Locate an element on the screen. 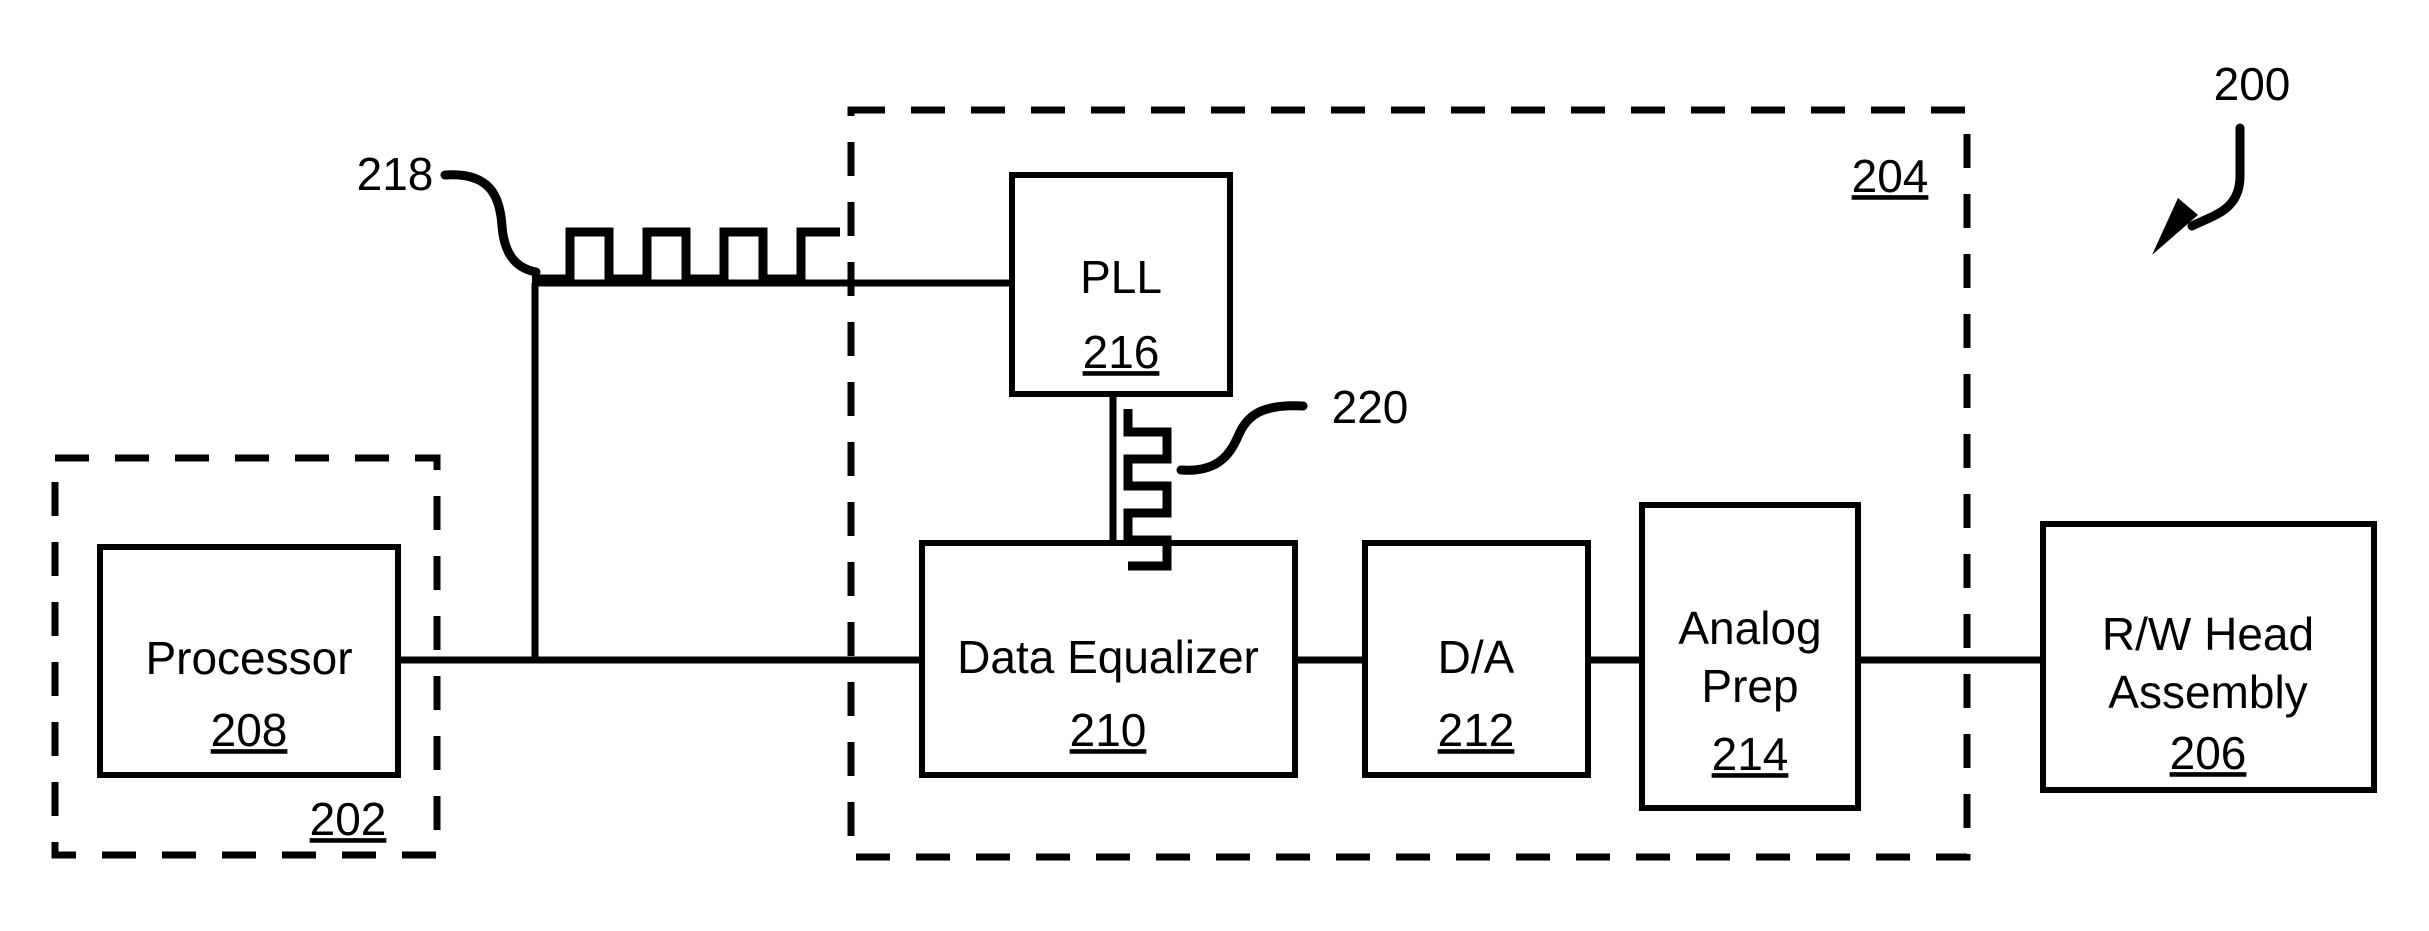 Image resolution: width=2429 pixels, height=931 pixels. host-enclosure-ref-label: 202 is located at coordinates (348, 819).